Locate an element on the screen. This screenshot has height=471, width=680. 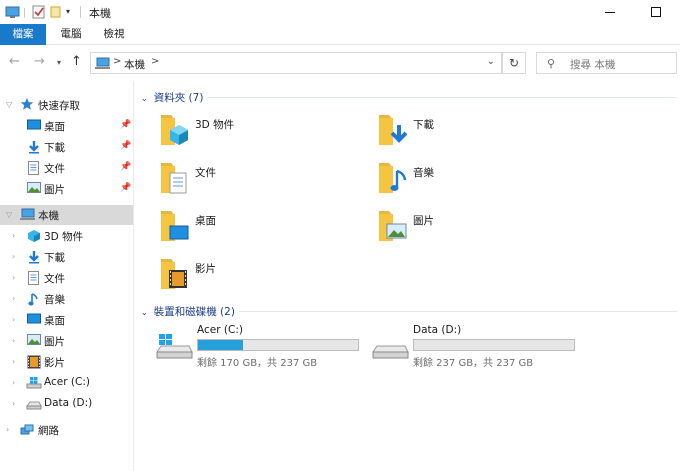
nav-label: 網路 is located at coordinates (48, 431).